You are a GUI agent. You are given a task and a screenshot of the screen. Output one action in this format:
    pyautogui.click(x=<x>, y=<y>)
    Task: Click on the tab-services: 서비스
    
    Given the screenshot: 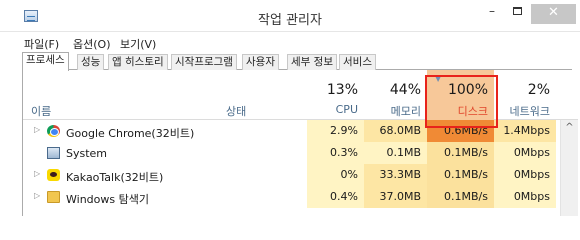 What is the action you would take?
    pyautogui.click(x=357, y=62)
    